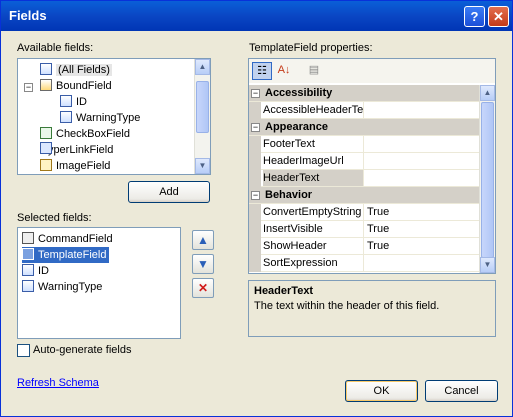  What do you see at coordinates (461, 391) in the screenshot?
I see `cancel-button: Cancel` at bounding box center [461, 391].